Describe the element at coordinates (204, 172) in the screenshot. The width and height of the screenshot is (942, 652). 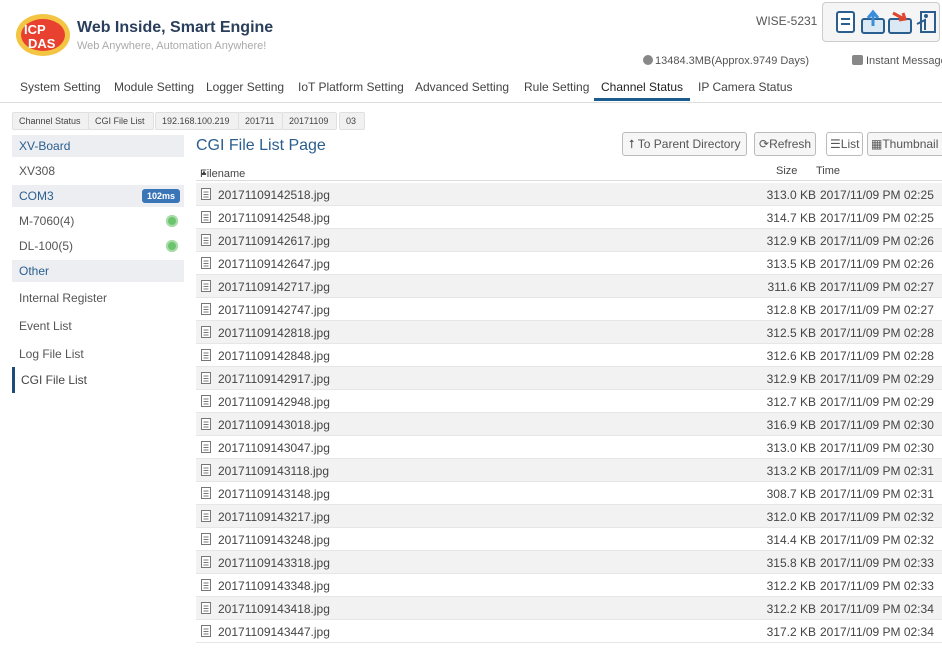
I see `sort-asc-icon: ▲` at that location.